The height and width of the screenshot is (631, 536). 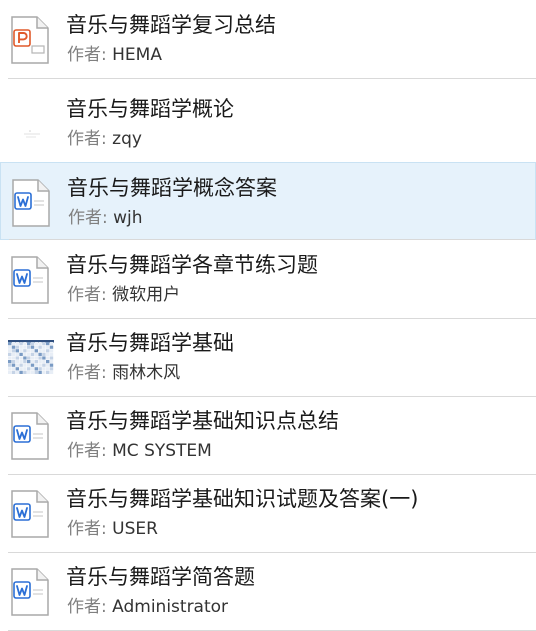 What do you see at coordinates (268, 435) in the screenshot?
I see `list-item-6: 音乐与舞蹈学基础知识点总结 作者: MC SYSTEM` at bounding box center [268, 435].